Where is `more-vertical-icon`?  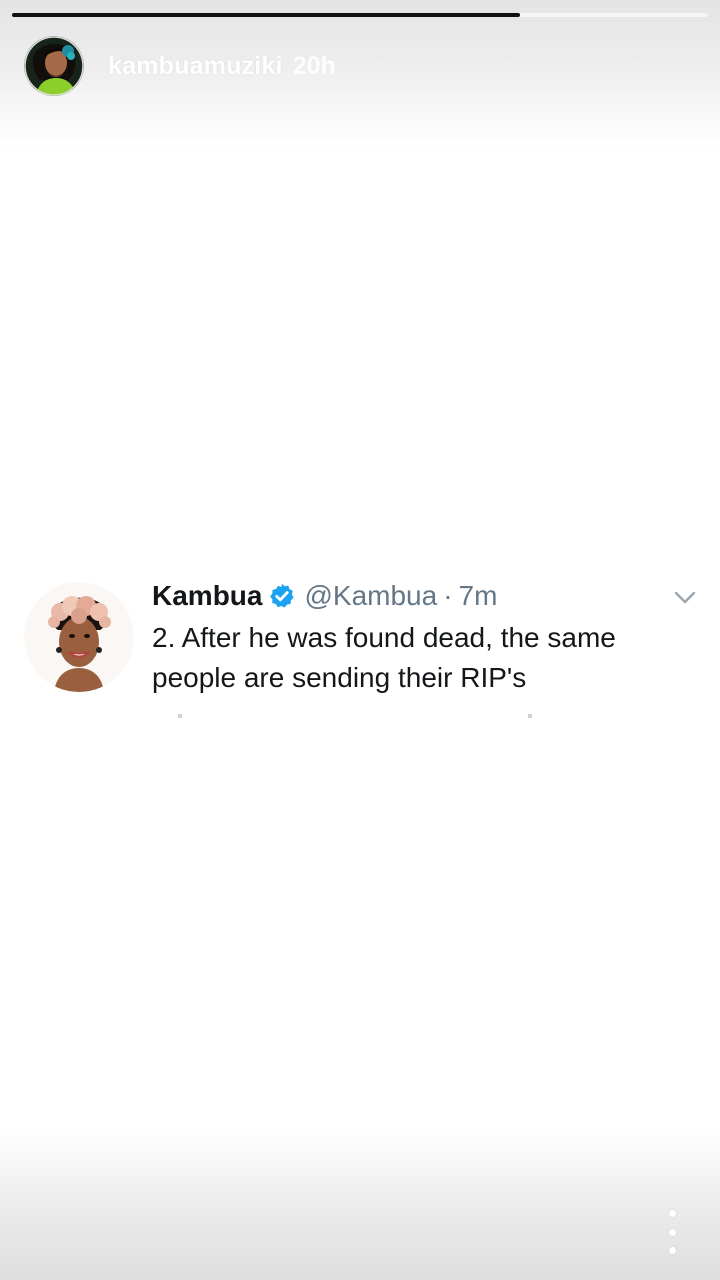
more-vertical-icon is located at coordinates (672, 1232).